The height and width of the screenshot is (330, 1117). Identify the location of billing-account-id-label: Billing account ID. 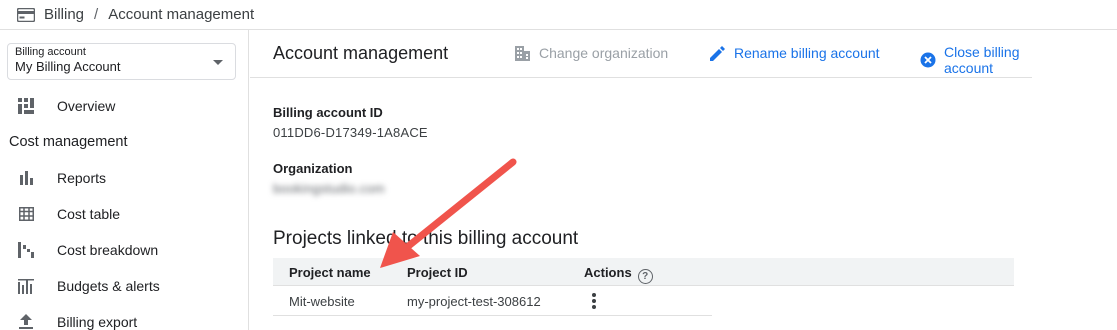
(328, 112).